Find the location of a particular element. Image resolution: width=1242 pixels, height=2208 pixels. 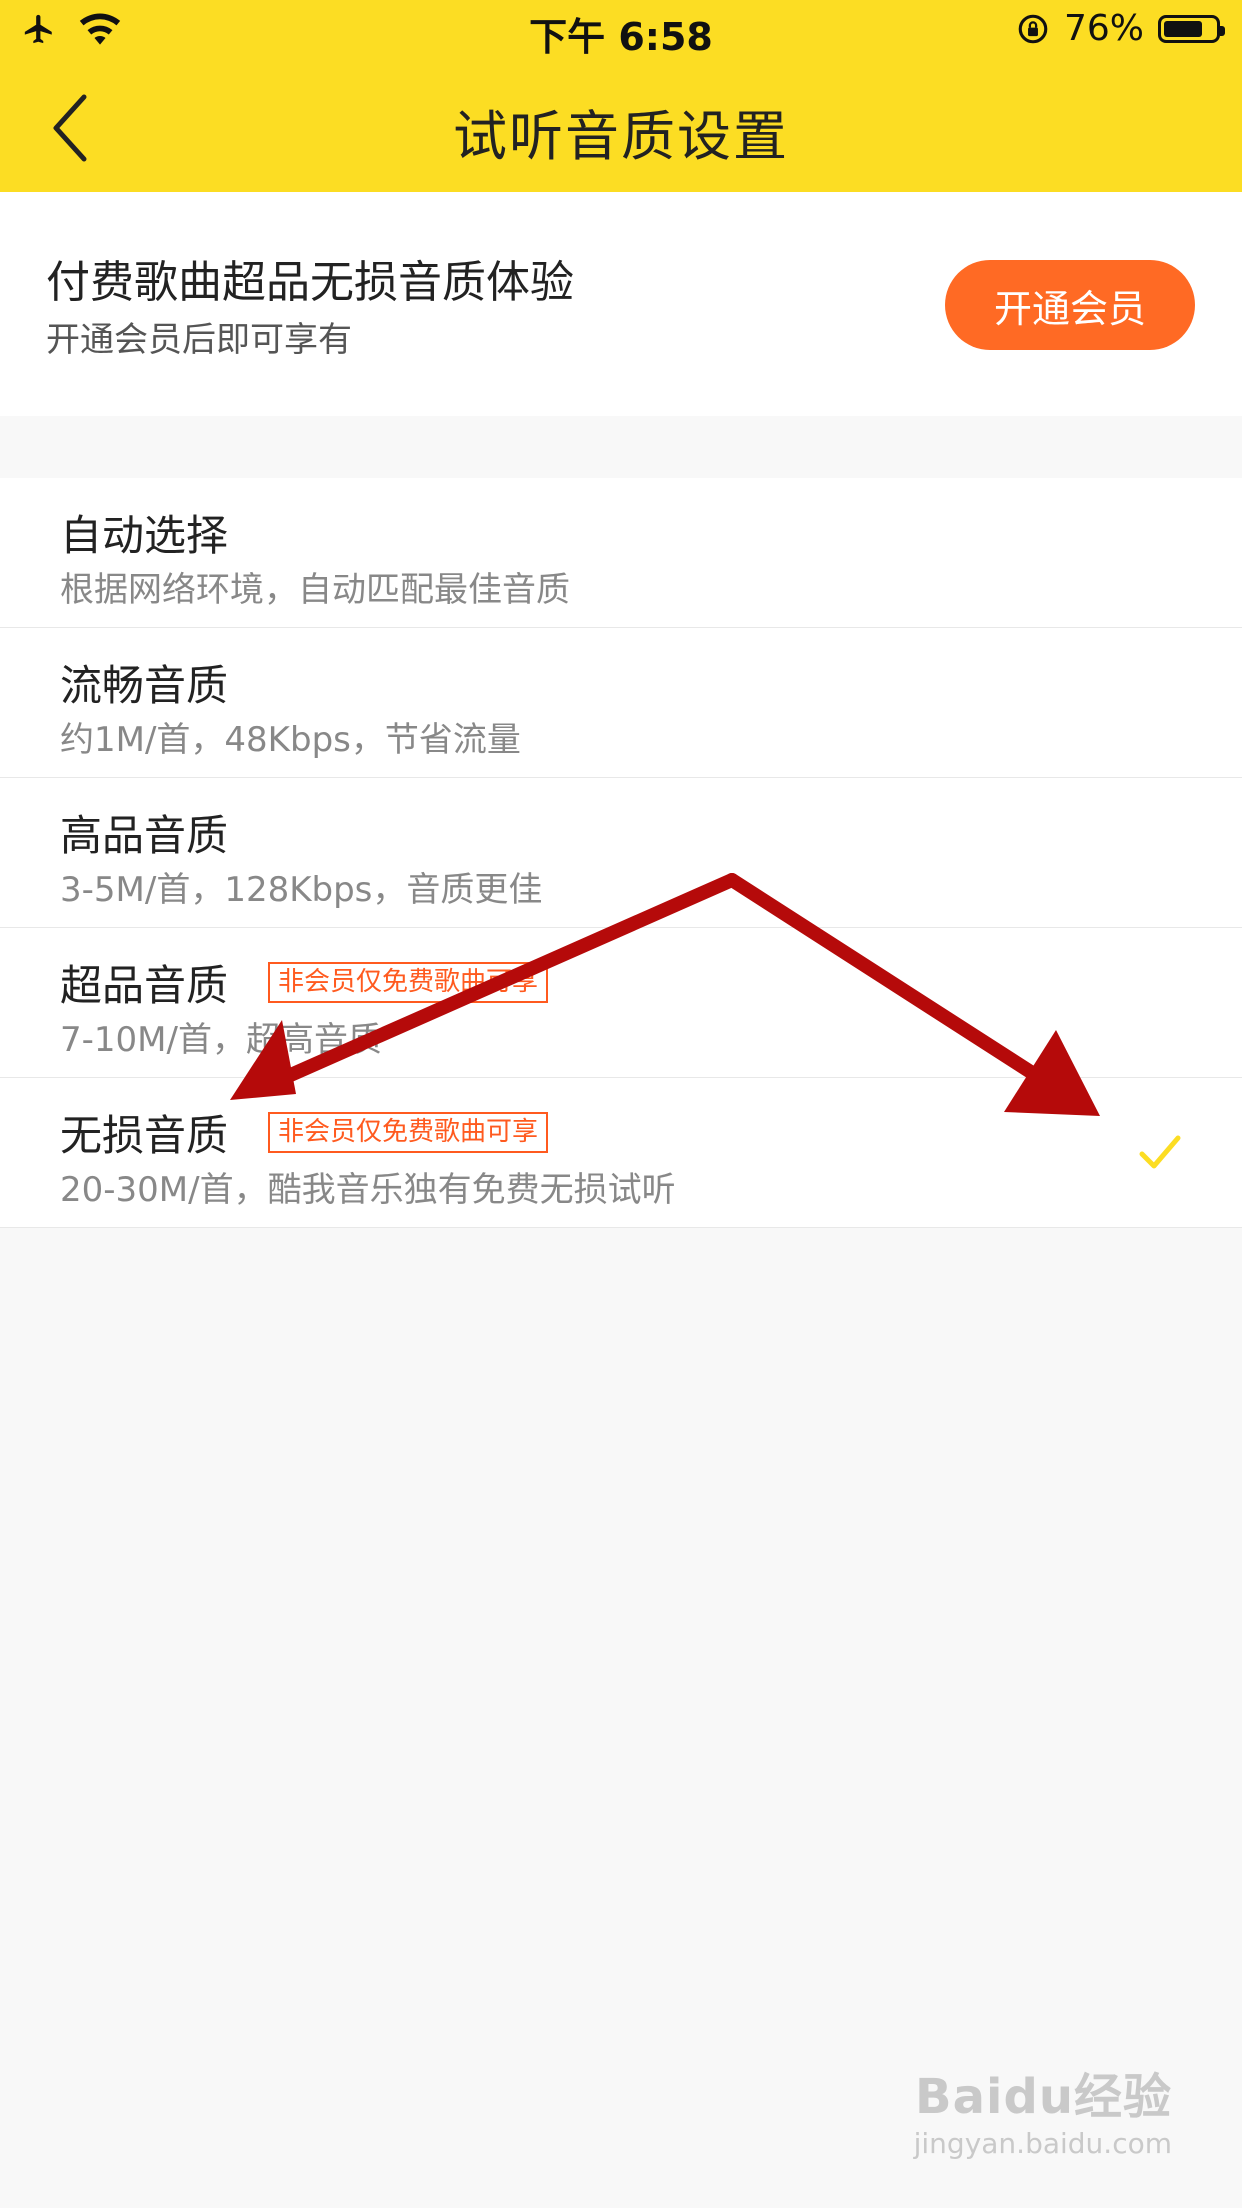

baidu-jingyan-watermark: Baidu经验 jingyan.baidu.com is located at coordinates (1043, 2108).